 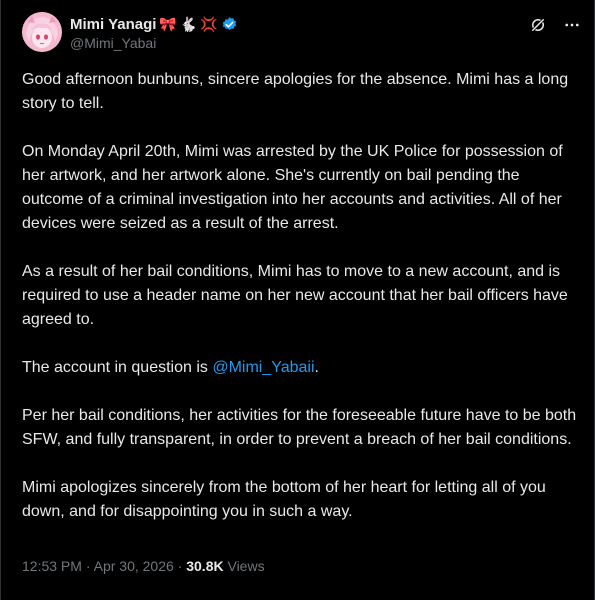 I want to click on display-name-row: Mimi Yanagi 🎀 🐇 💢, so click(x=154, y=24).